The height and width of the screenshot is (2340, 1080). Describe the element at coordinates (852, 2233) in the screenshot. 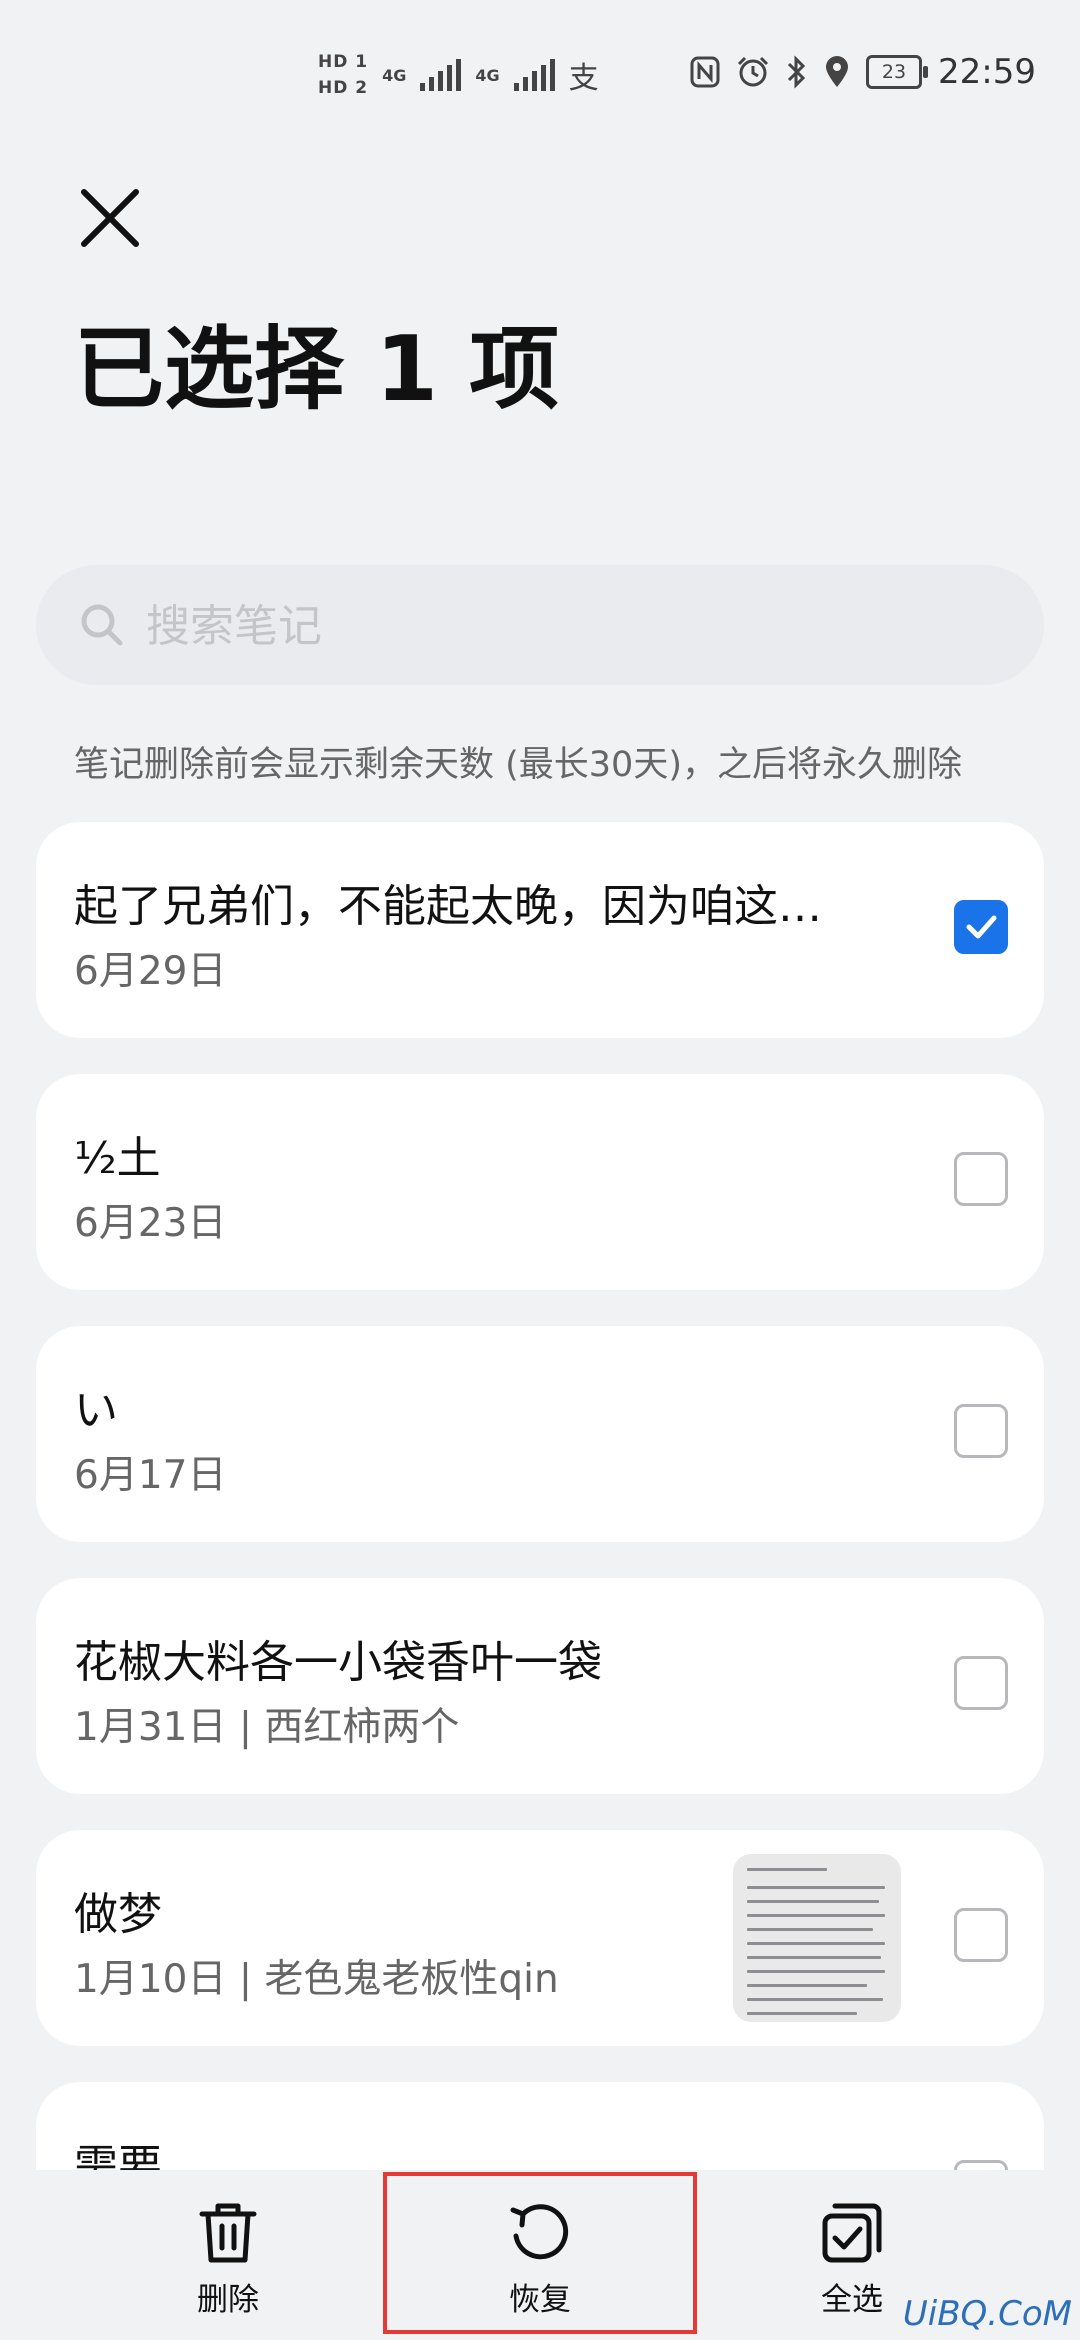

I see `select-all-icon` at that location.